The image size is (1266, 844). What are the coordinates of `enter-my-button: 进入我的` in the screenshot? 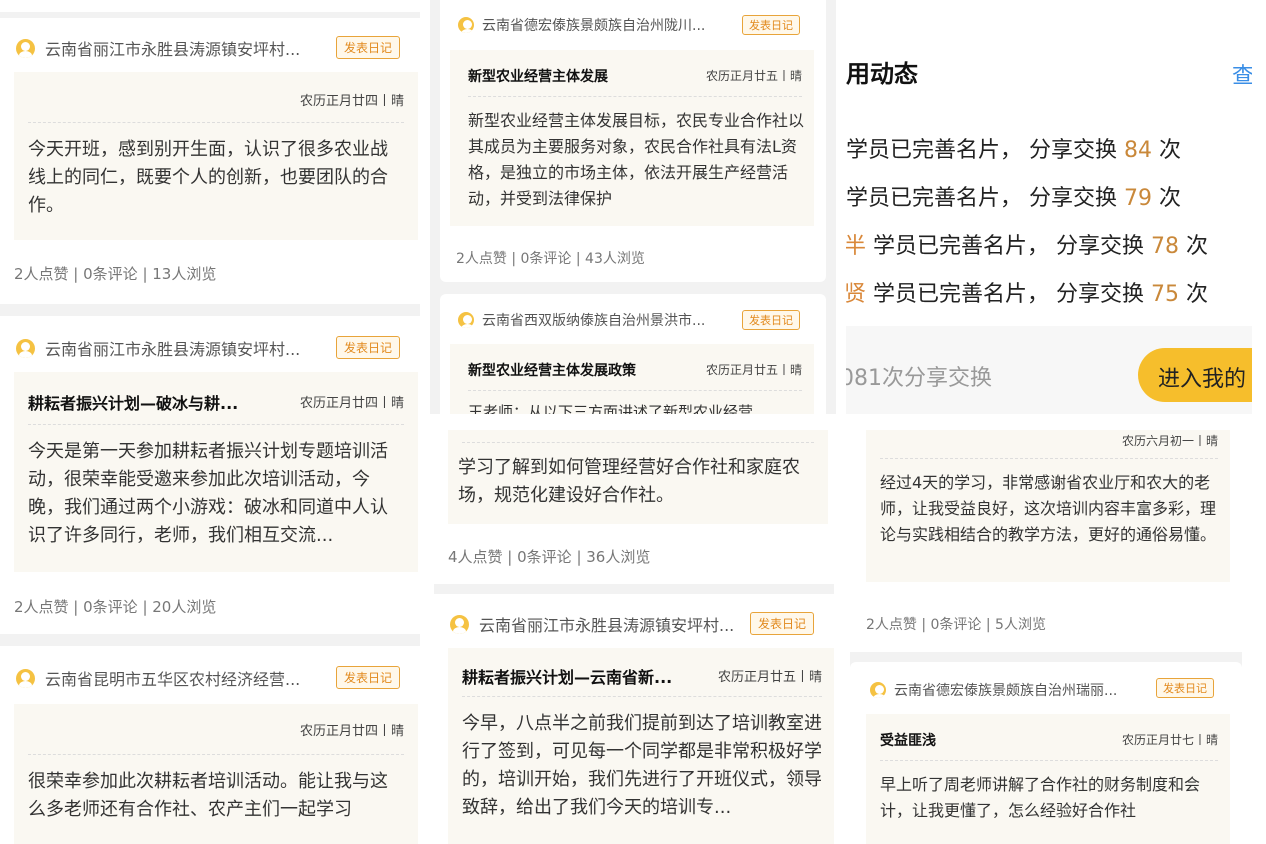 It's located at (1195, 375).